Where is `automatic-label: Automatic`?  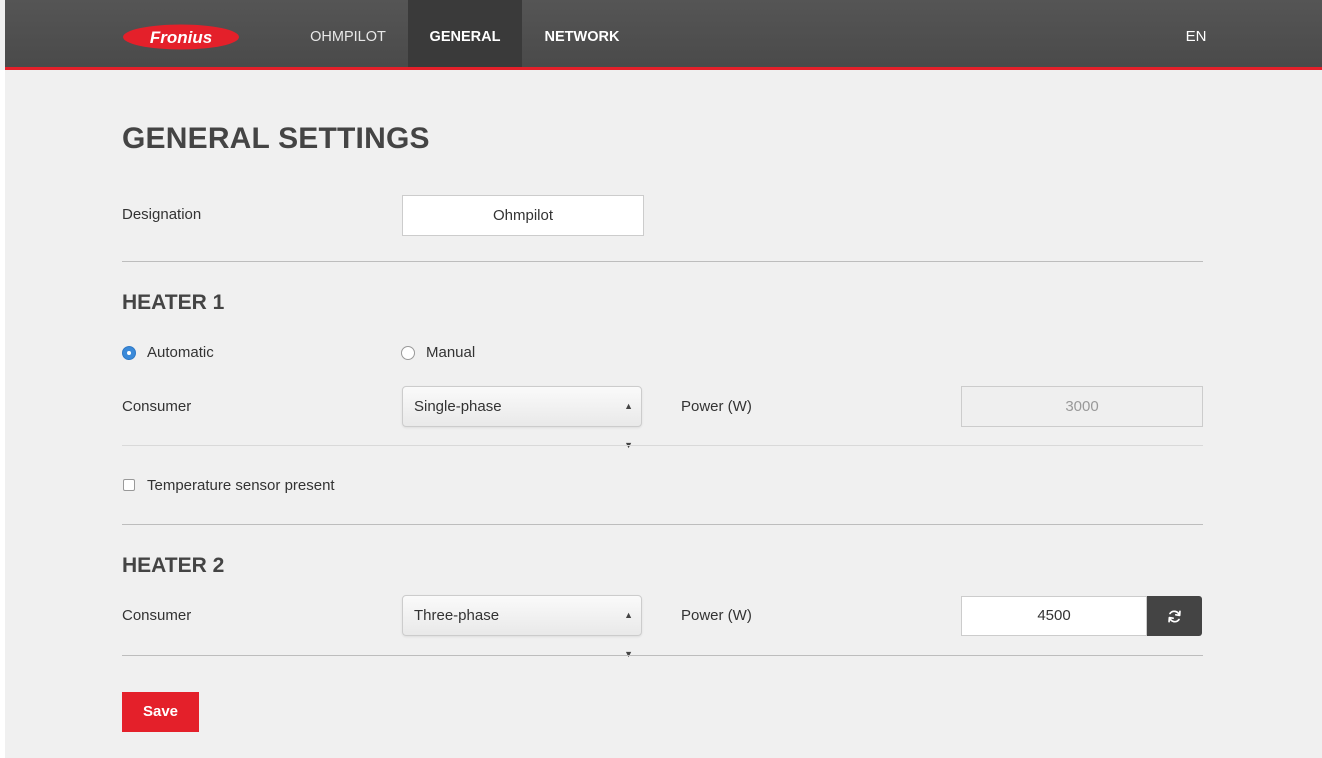
automatic-label: Automatic is located at coordinates (180, 352).